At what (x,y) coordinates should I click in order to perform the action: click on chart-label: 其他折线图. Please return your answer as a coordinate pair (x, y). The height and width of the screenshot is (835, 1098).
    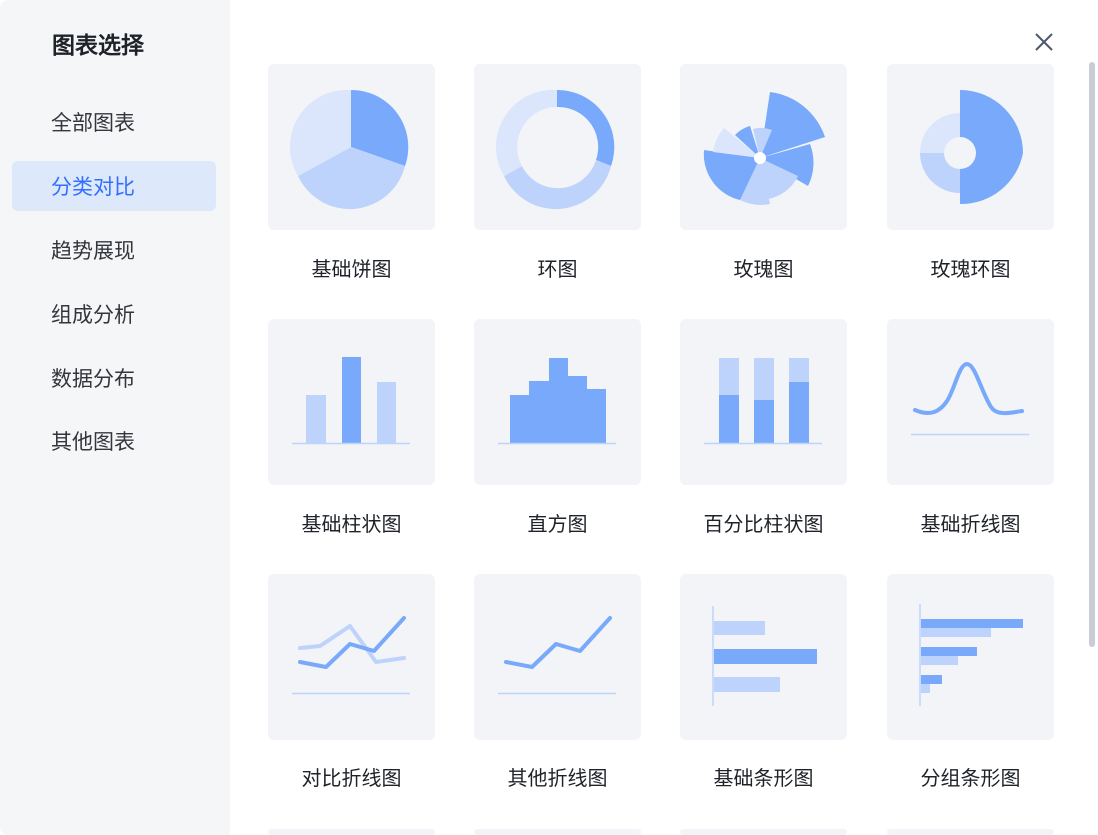
    Looking at the image, I should click on (557, 778).